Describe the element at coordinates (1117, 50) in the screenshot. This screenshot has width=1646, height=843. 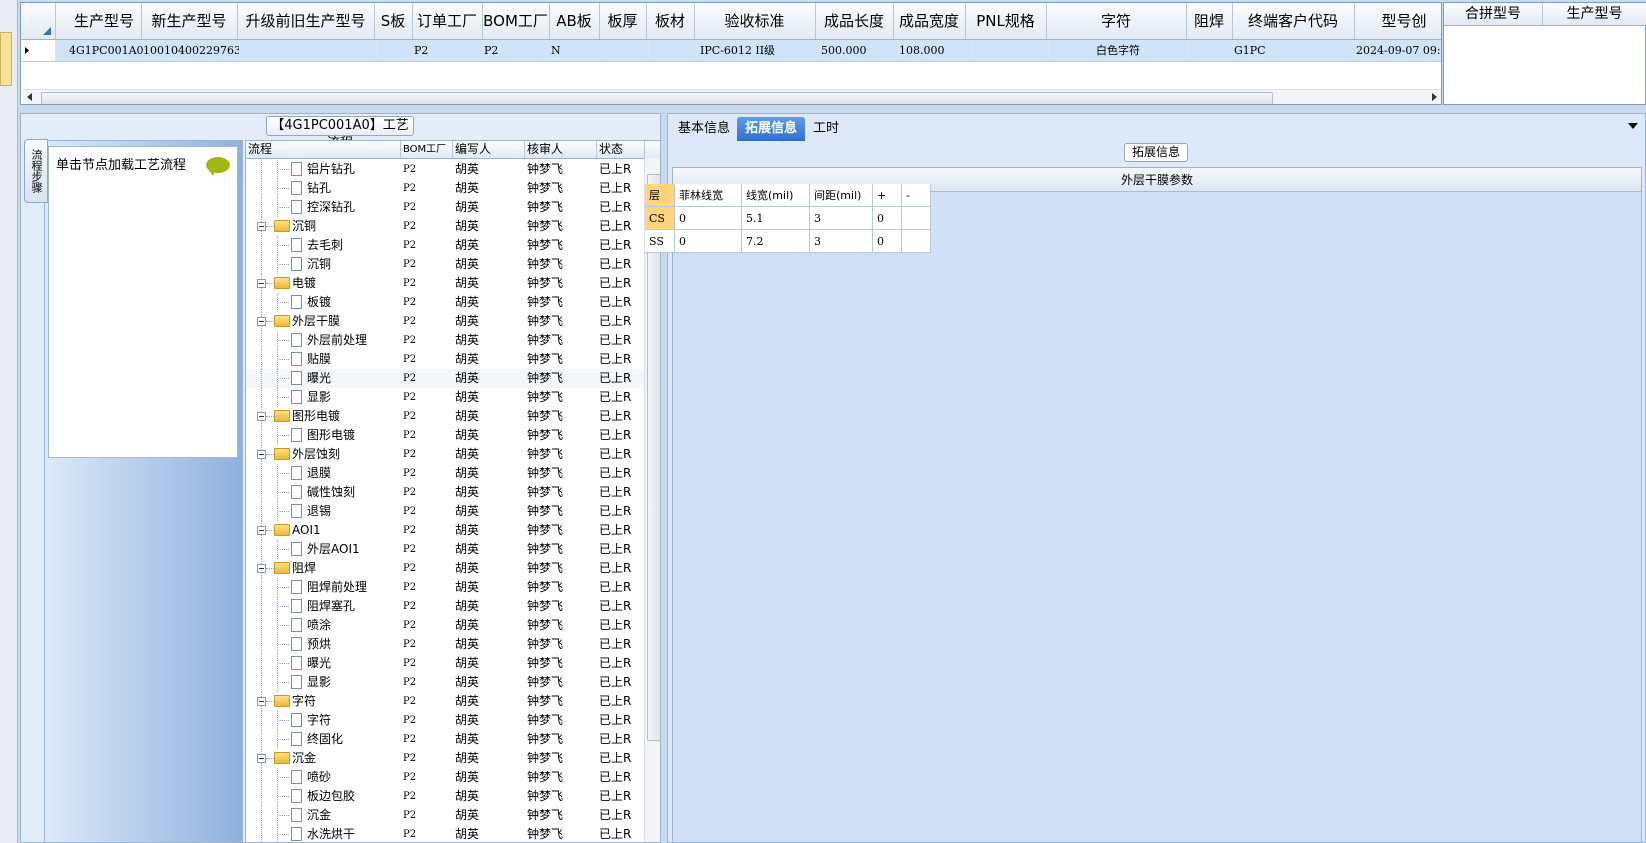
I see `table-cell: 白色字符` at that location.